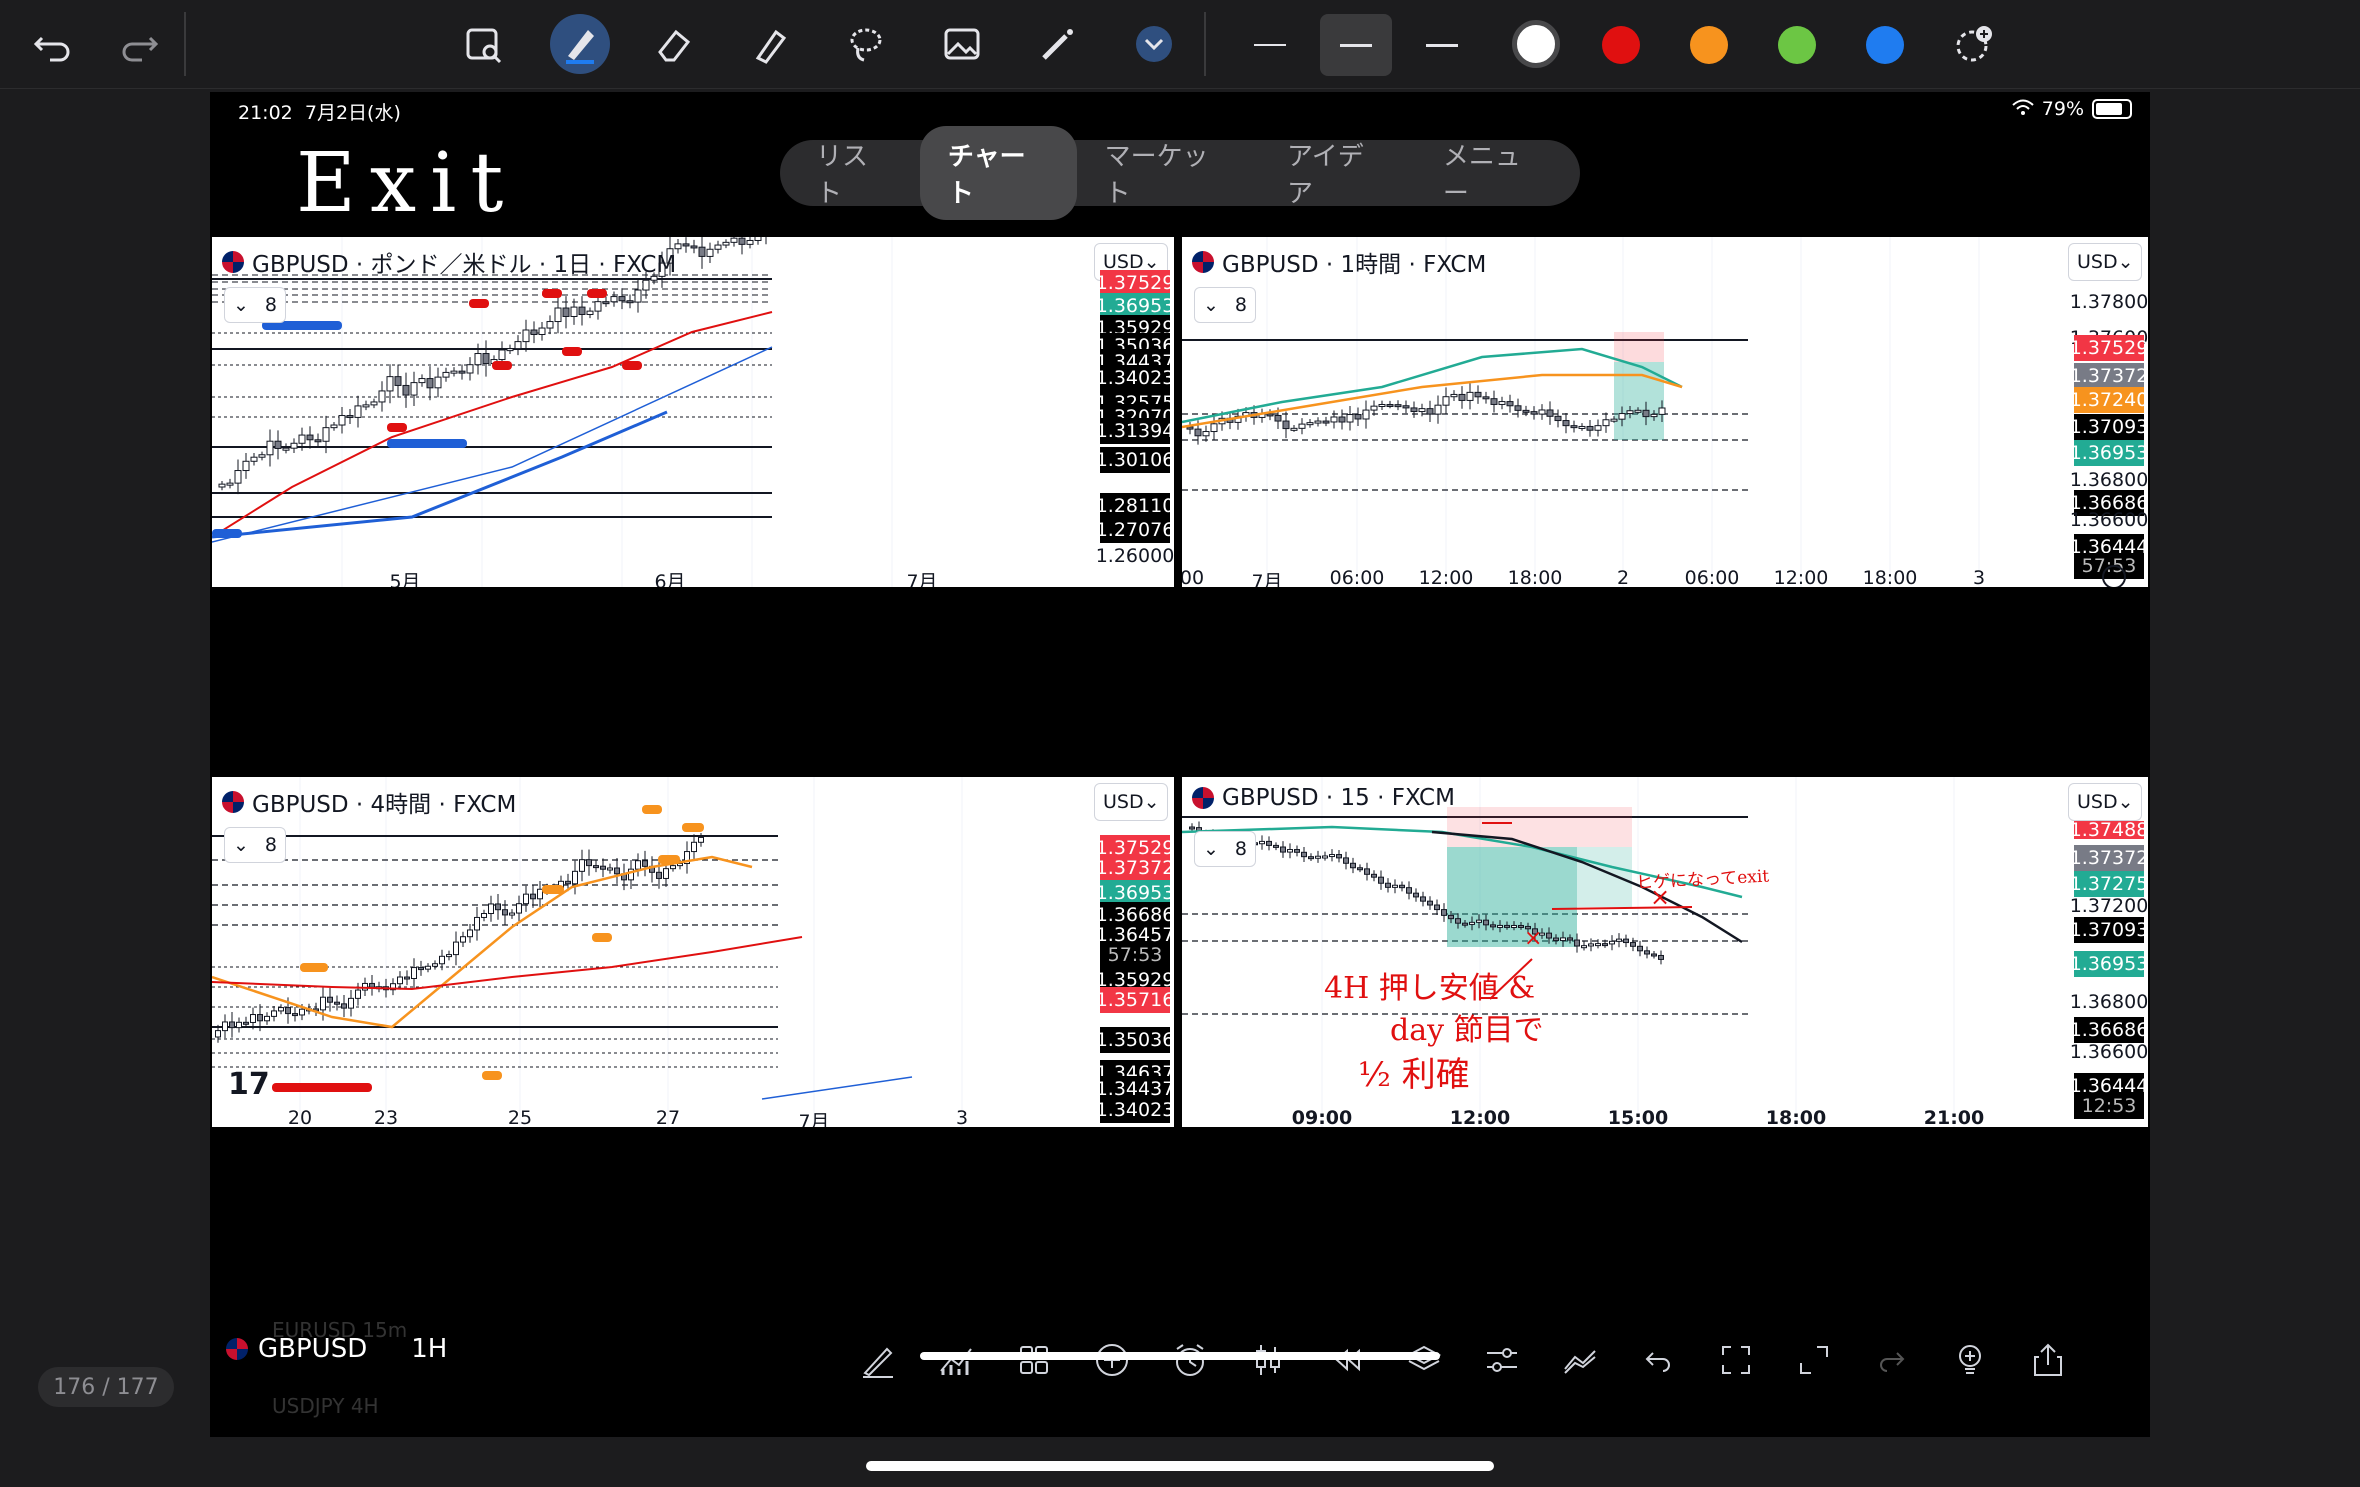 This screenshot has width=2360, height=1487. What do you see at coordinates (674, 44) in the screenshot?
I see `eraser-icon` at bounding box center [674, 44].